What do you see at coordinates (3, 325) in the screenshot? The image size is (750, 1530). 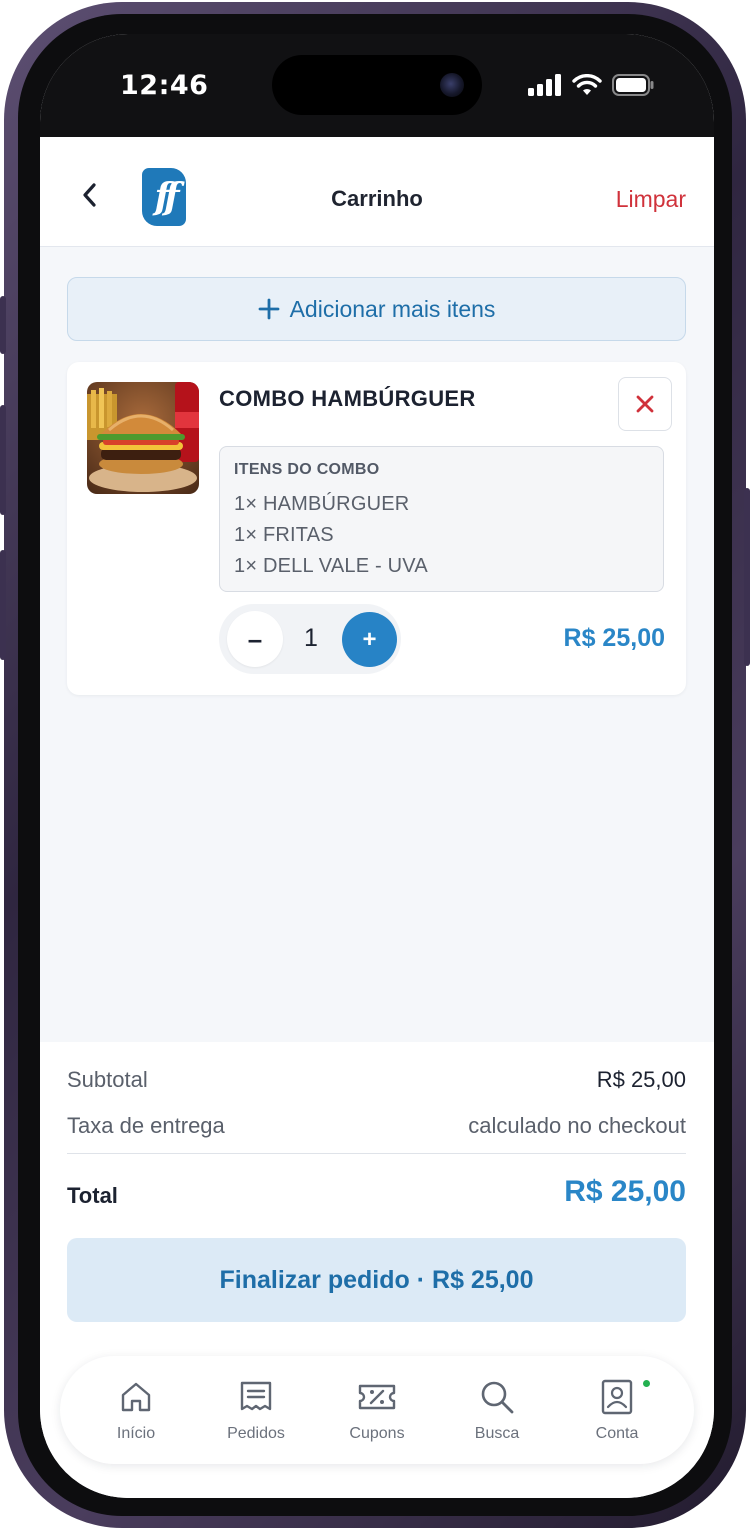 I see `phone-action-button` at bounding box center [3, 325].